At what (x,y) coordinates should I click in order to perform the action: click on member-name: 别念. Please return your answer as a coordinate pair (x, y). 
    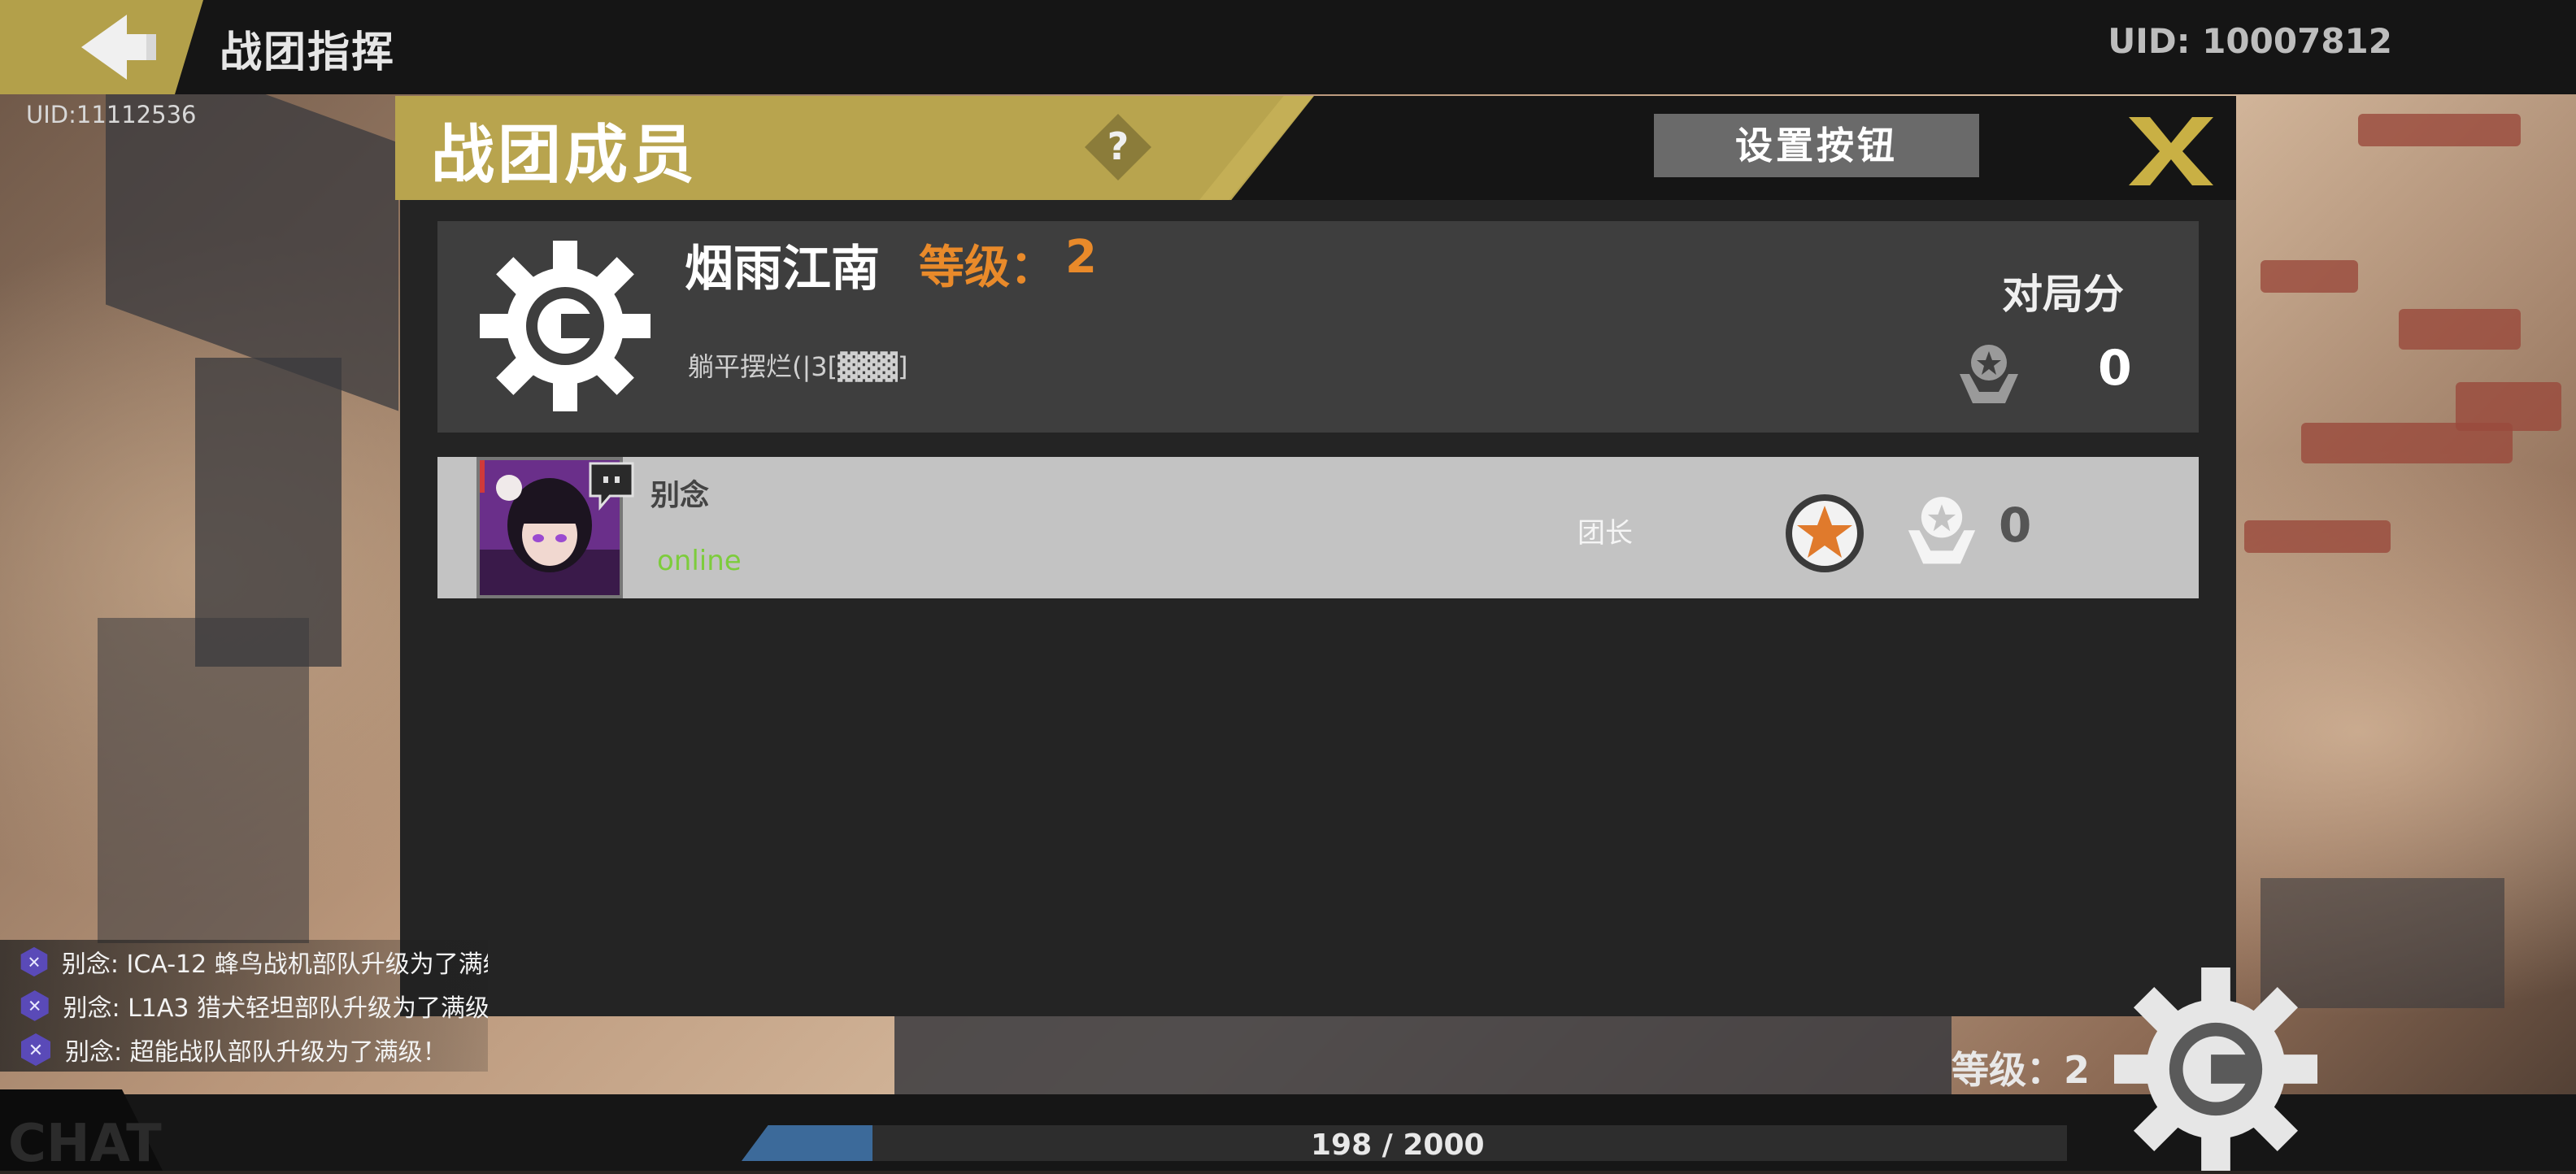
    Looking at the image, I should click on (681, 496).